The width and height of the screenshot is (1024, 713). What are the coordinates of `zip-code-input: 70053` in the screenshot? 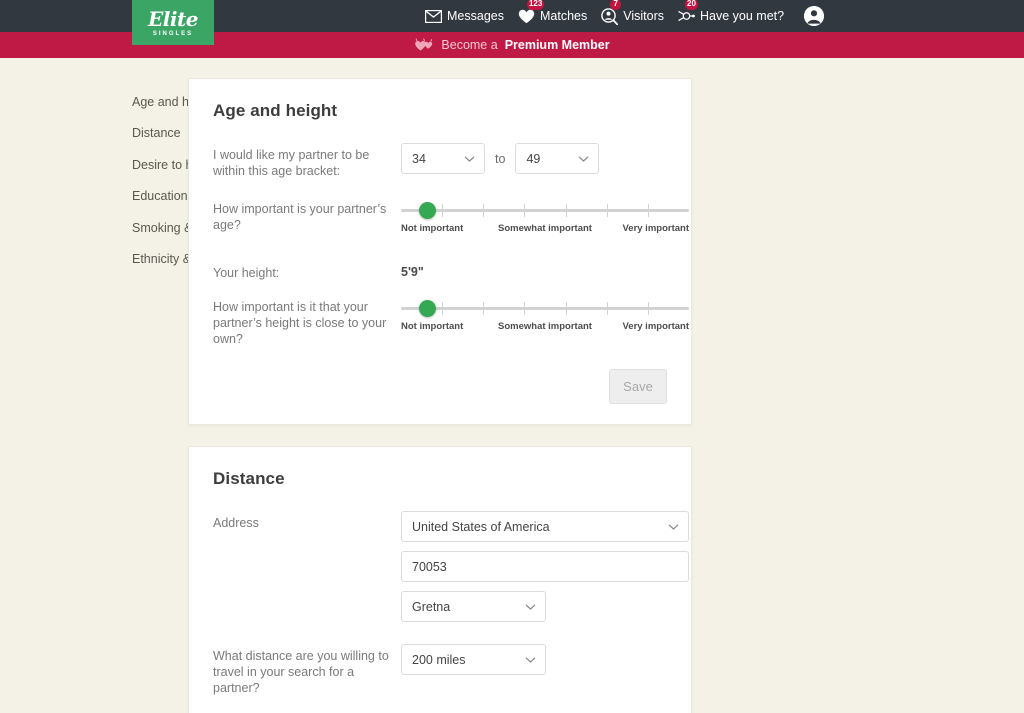 It's located at (545, 566).